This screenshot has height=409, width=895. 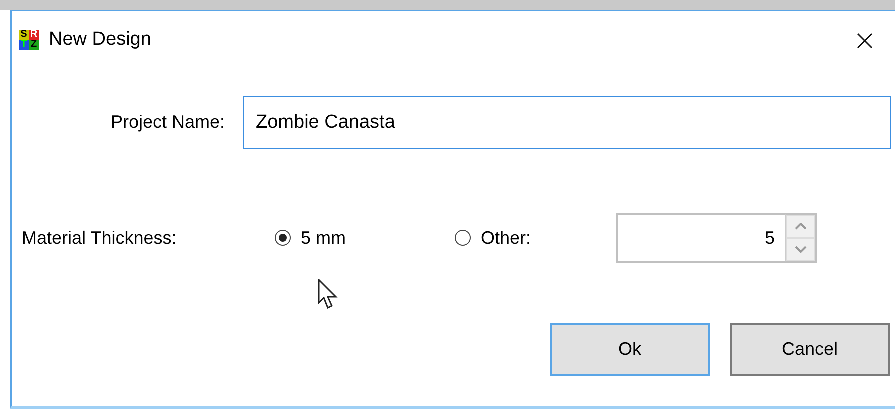 I want to click on radio-option: Other:, so click(x=535, y=238).